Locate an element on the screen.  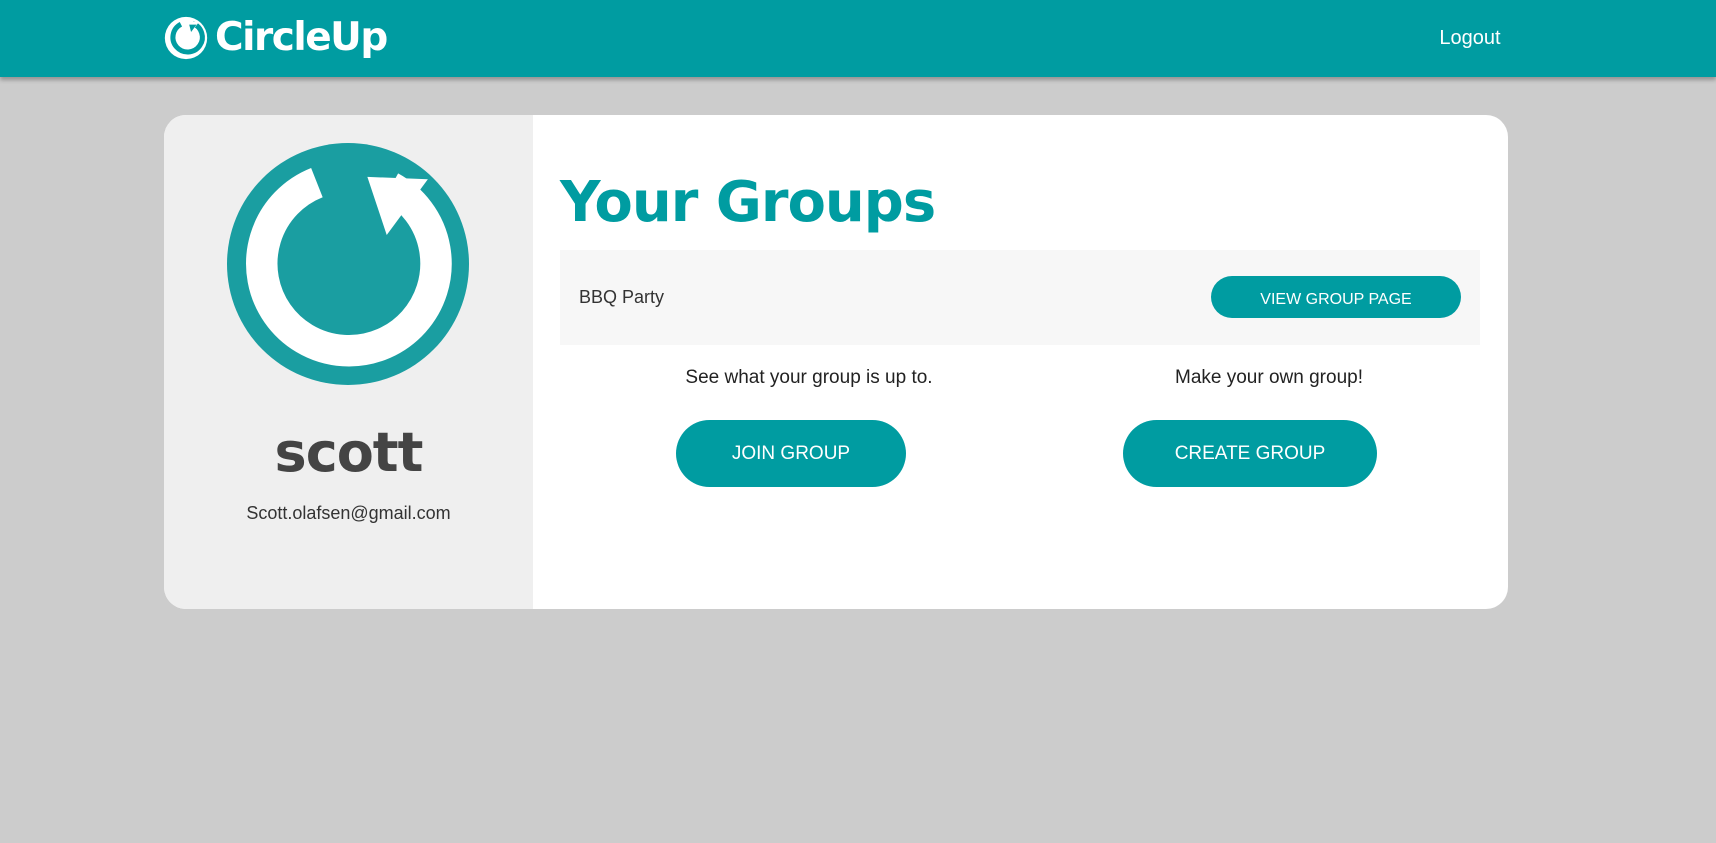
create-group-description: Make your own group! is located at coordinates (1269, 377).